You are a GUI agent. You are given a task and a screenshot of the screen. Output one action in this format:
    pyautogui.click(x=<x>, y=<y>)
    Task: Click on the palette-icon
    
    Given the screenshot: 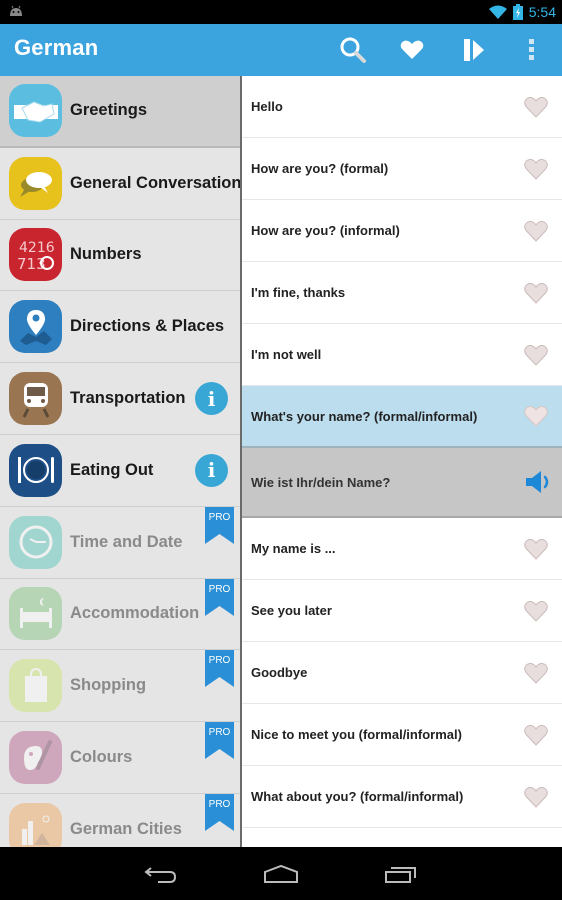 What is the action you would take?
    pyautogui.click(x=35, y=758)
    